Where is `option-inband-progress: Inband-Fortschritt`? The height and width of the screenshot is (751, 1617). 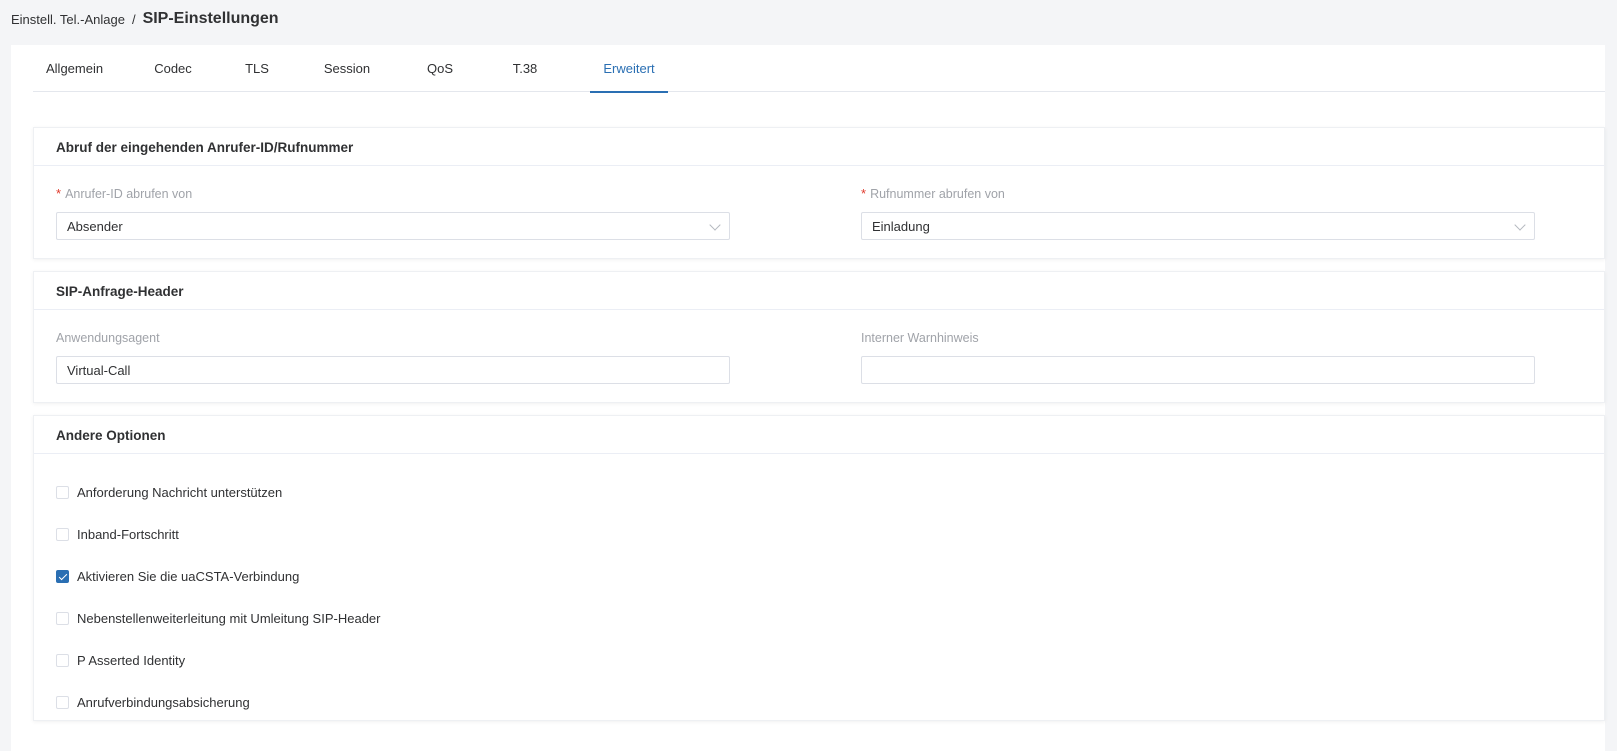
option-inband-progress: Inband-Fortschritt is located at coordinates (117, 534).